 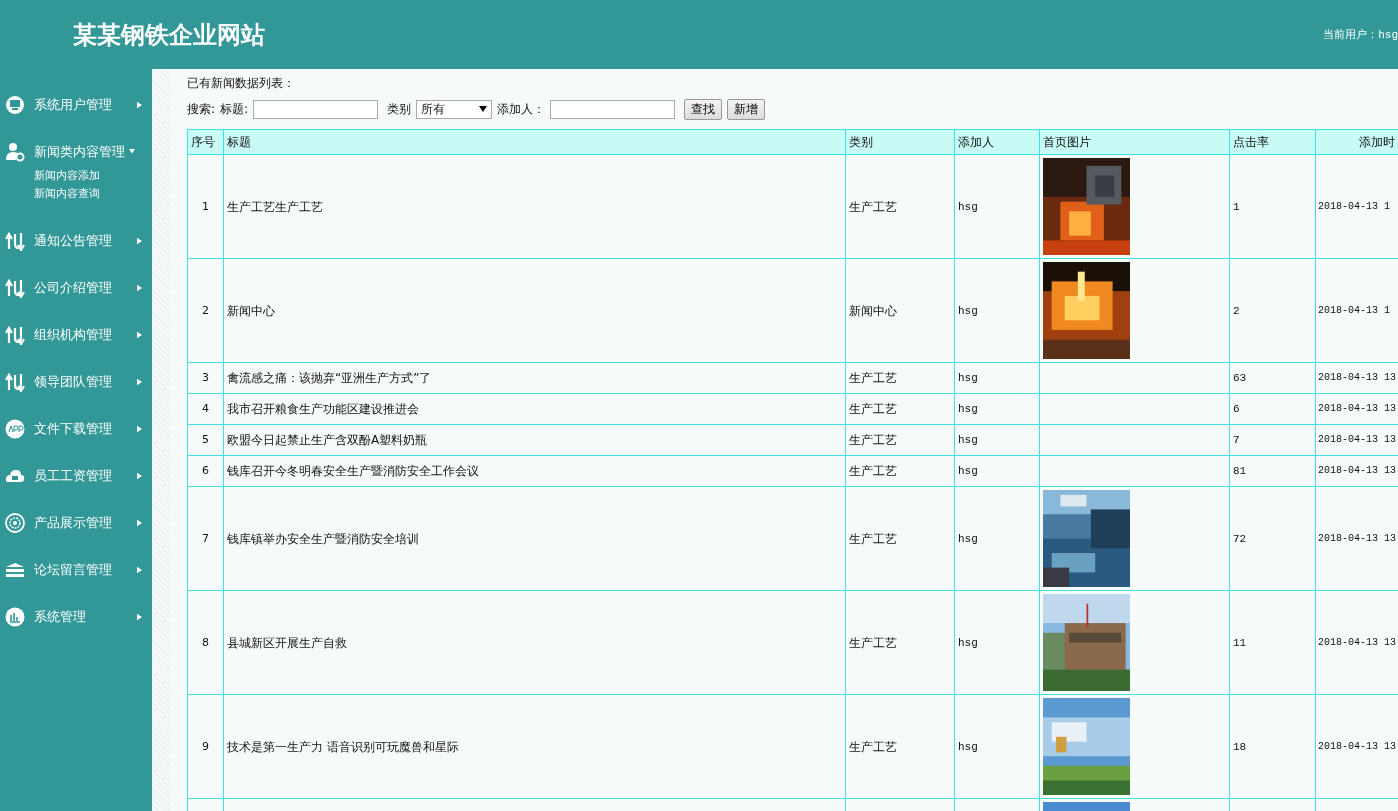 I want to click on title-label: 标题:, so click(x=234, y=109).